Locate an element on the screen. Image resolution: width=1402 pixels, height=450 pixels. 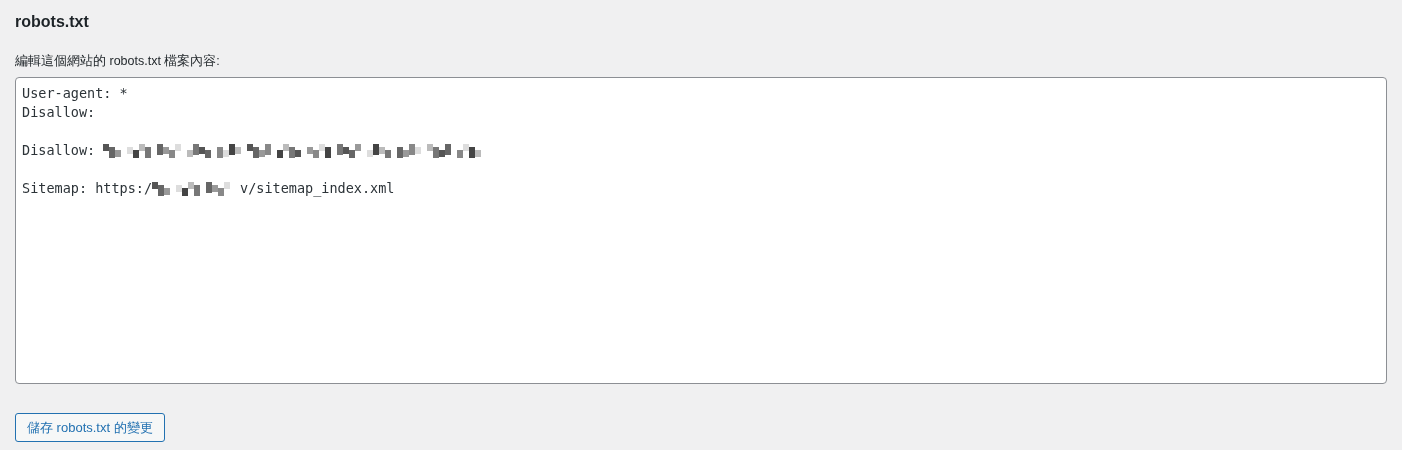
code-text: v/sitemap_index.xml is located at coordinates (317, 188).